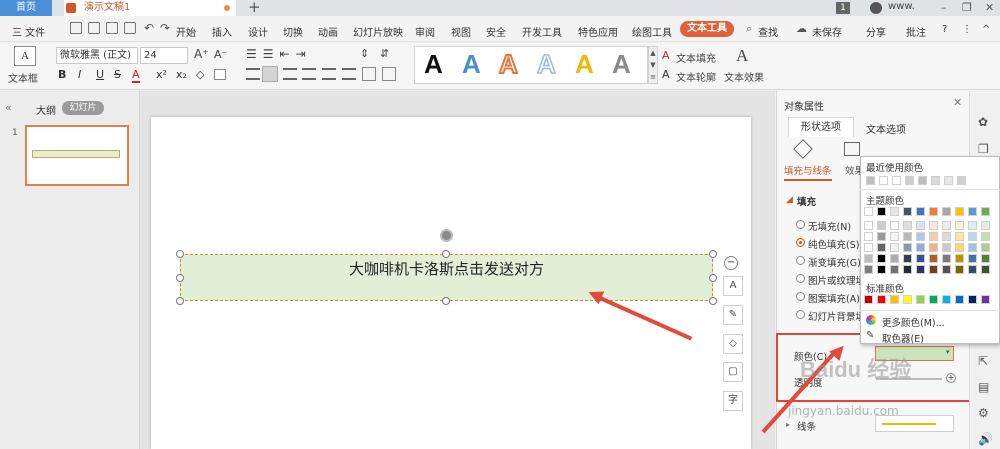  Describe the element at coordinates (100, 74) in the screenshot. I see `underline-button: U` at that location.